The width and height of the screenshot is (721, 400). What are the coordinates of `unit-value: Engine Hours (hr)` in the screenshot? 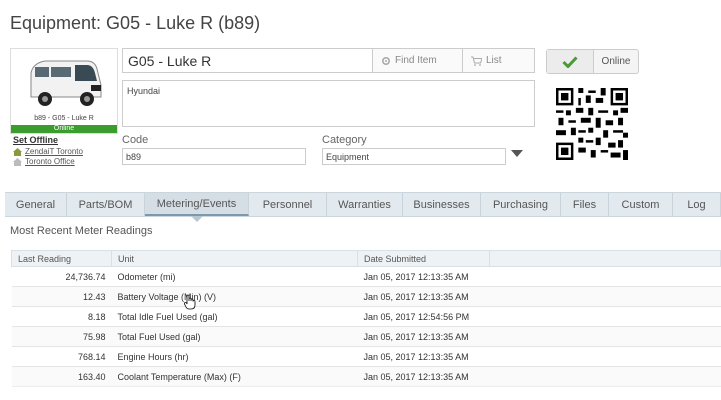 It's located at (234, 356).